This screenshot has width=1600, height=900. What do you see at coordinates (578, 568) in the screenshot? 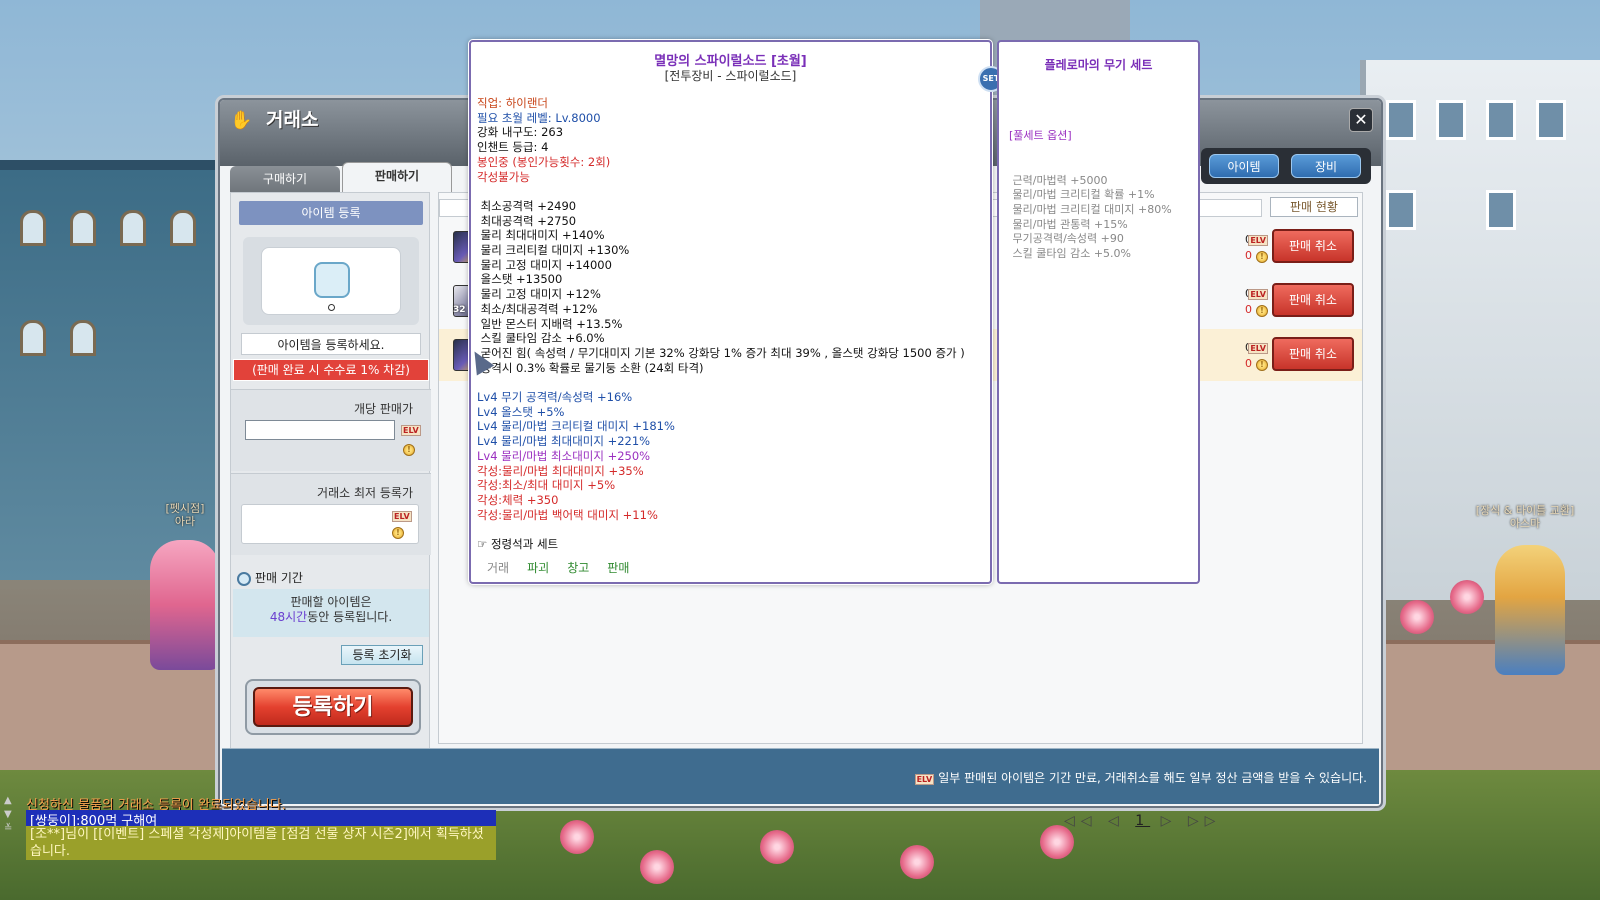
I see `tooltip-action: 창고` at bounding box center [578, 568].